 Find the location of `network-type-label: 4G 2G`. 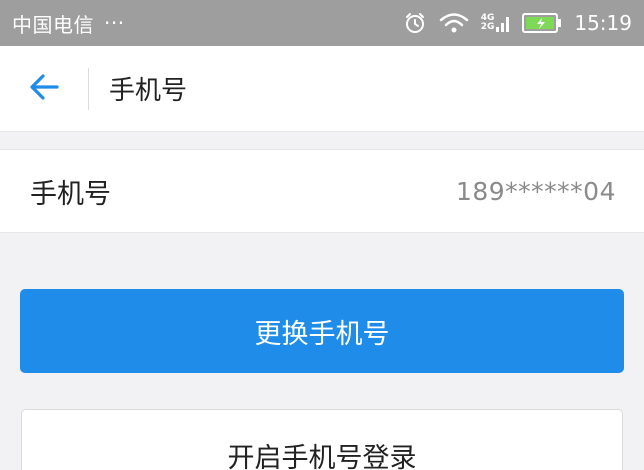

network-type-label: 4G 2G is located at coordinates (488, 23).